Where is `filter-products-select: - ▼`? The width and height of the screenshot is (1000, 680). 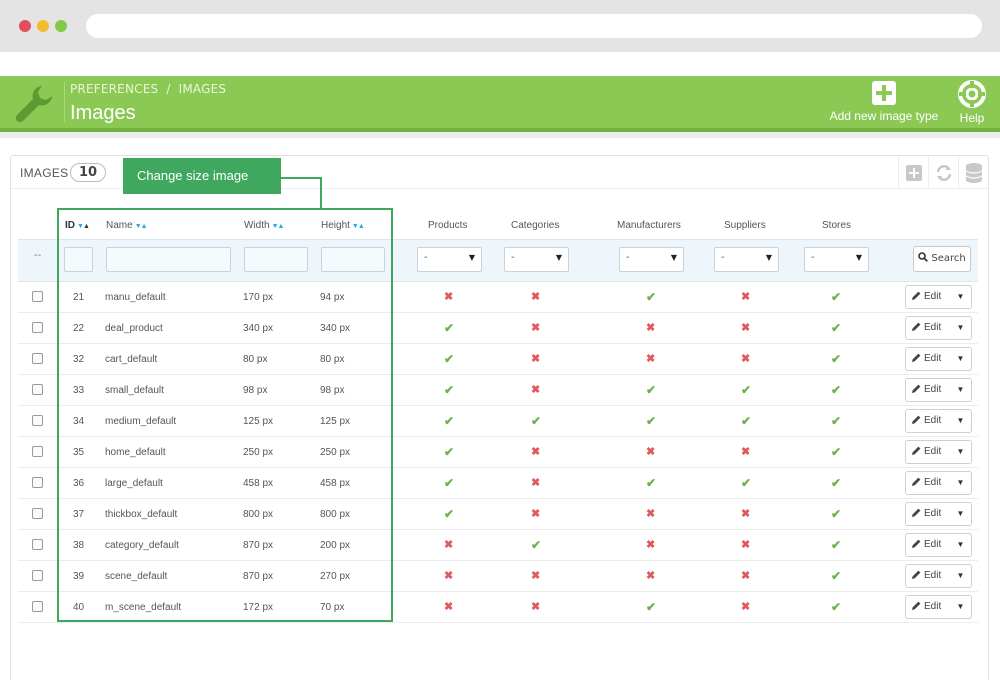
filter-products-select: - ▼ is located at coordinates (449, 259).